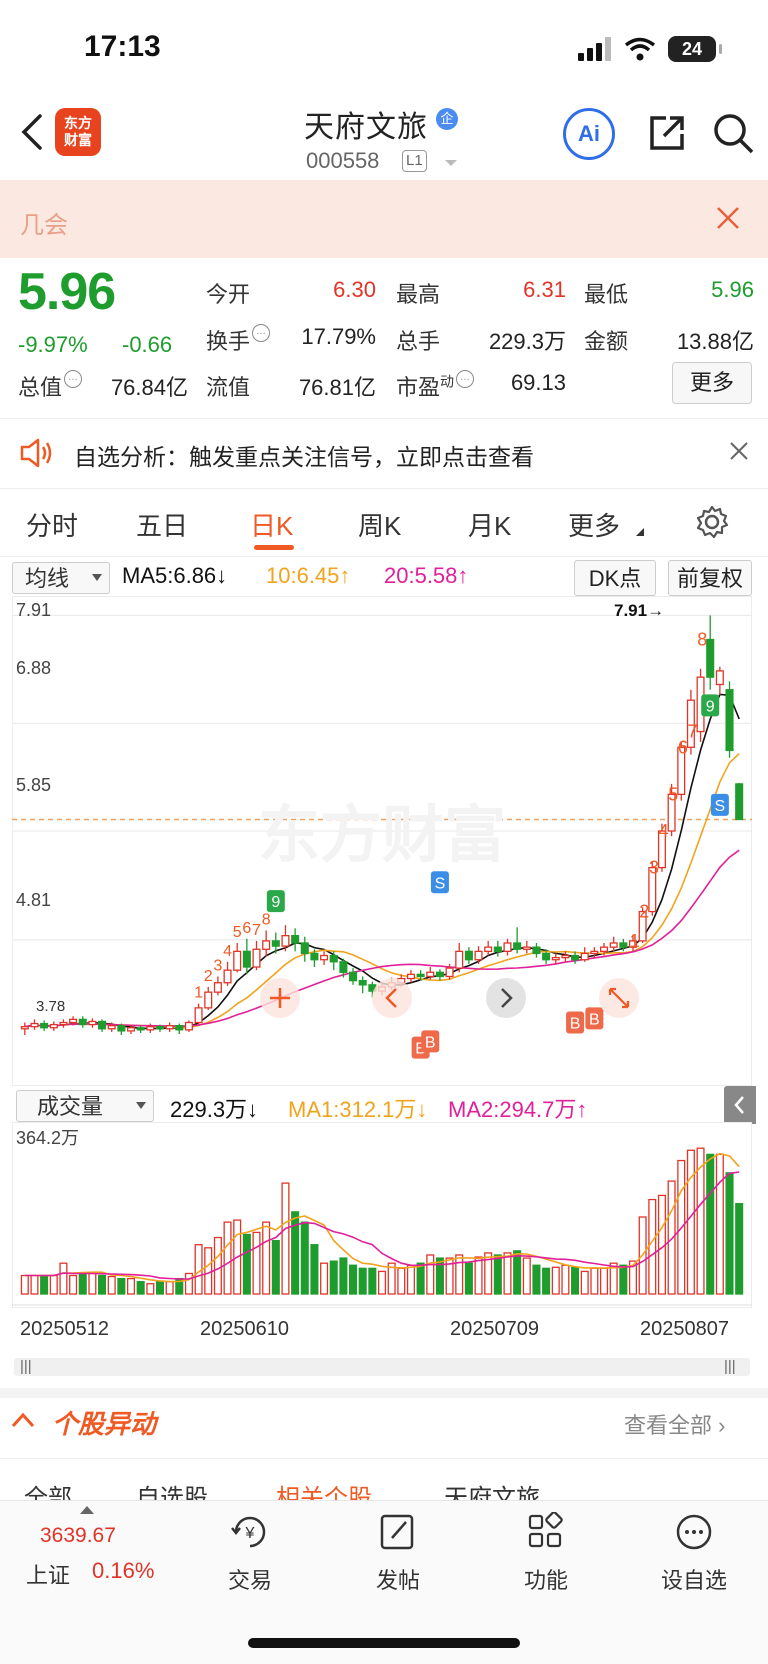  What do you see at coordinates (654, 868) in the screenshot?
I see `signal-number: 3` at bounding box center [654, 868].